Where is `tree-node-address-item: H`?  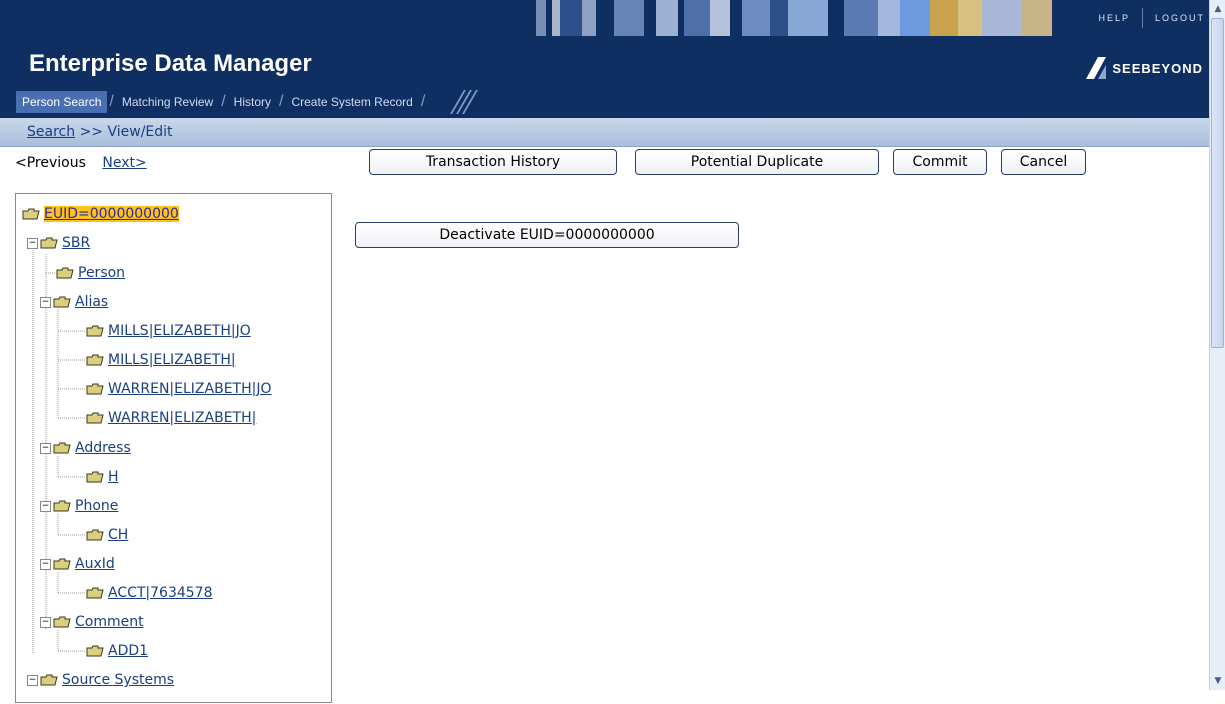
tree-node-address-item: H is located at coordinates (102, 477).